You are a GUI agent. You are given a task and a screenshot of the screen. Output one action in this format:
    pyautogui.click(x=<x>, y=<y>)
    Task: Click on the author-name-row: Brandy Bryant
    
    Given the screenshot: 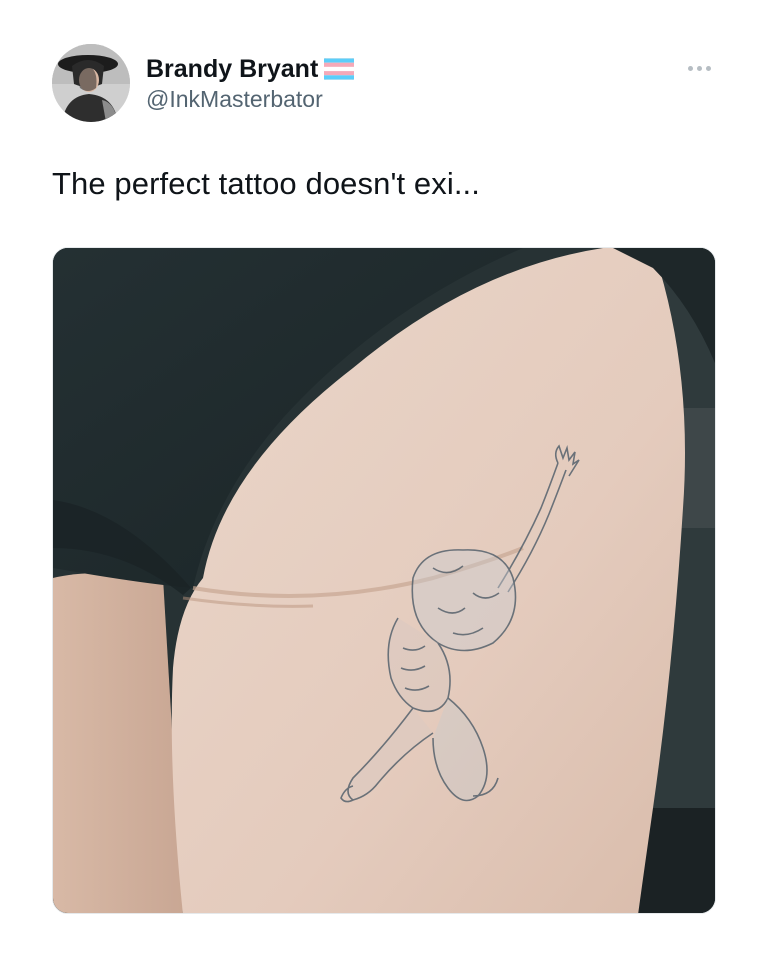 What is the action you would take?
    pyautogui.click(x=250, y=69)
    